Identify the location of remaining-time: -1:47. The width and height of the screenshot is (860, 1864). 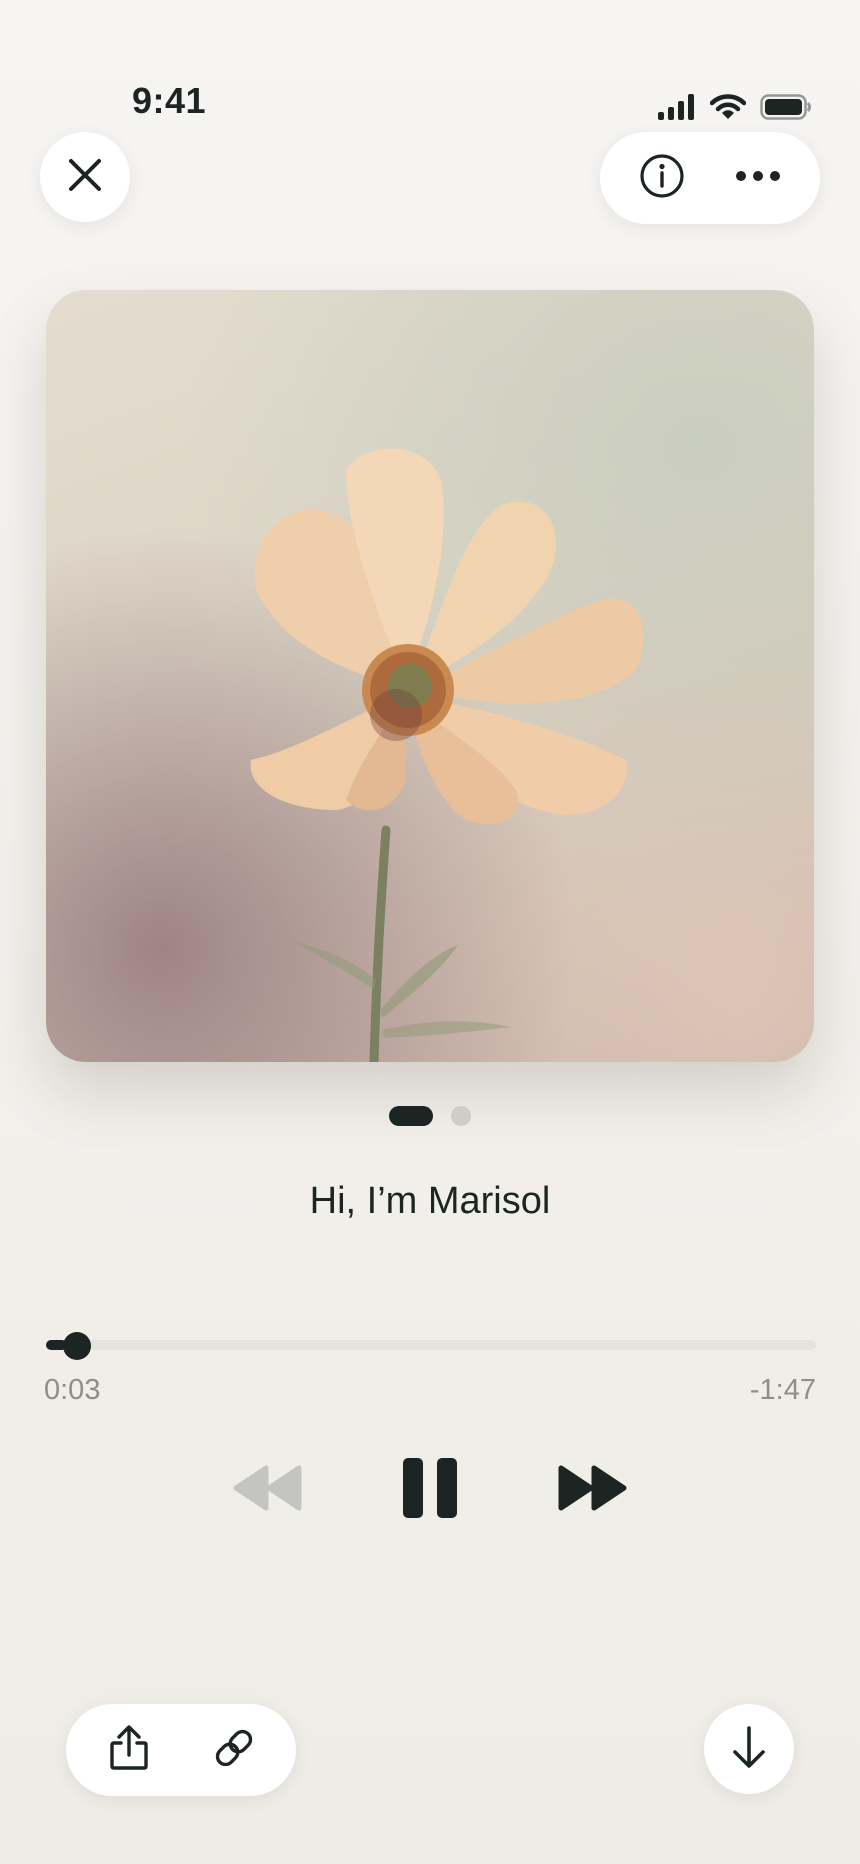
(782, 1390).